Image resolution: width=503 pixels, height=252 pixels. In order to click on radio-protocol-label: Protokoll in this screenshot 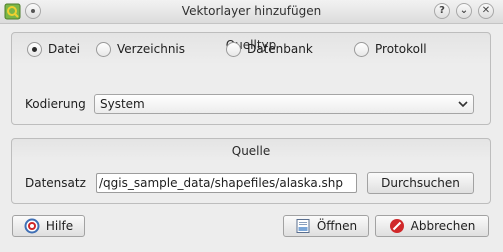, I will do `click(401, 49)`.